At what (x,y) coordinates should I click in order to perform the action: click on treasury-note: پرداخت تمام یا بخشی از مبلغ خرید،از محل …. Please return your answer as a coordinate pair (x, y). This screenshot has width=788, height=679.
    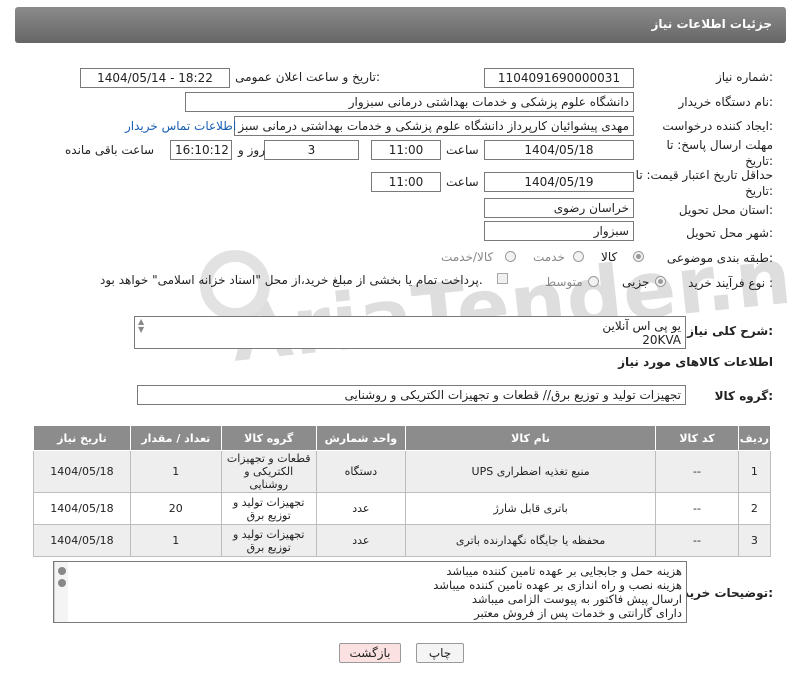
    Looking at the image, I should click on (291, 280).